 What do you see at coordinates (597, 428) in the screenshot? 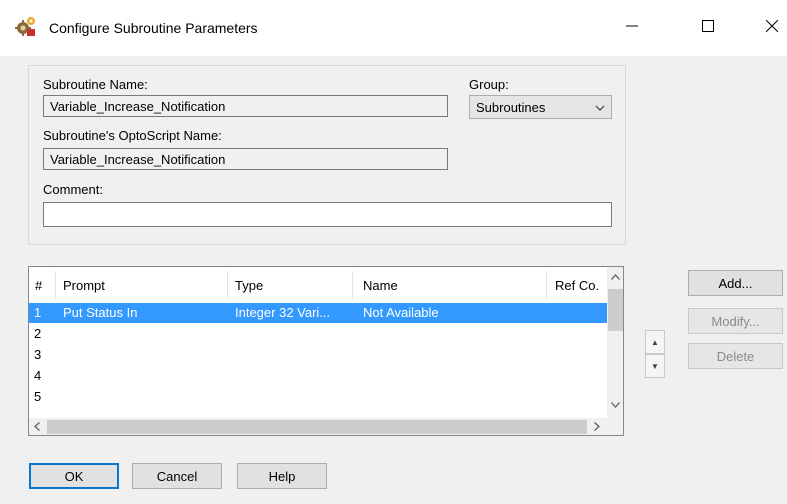
I see `scroll-right-icon` at bounding box center [597, 428].